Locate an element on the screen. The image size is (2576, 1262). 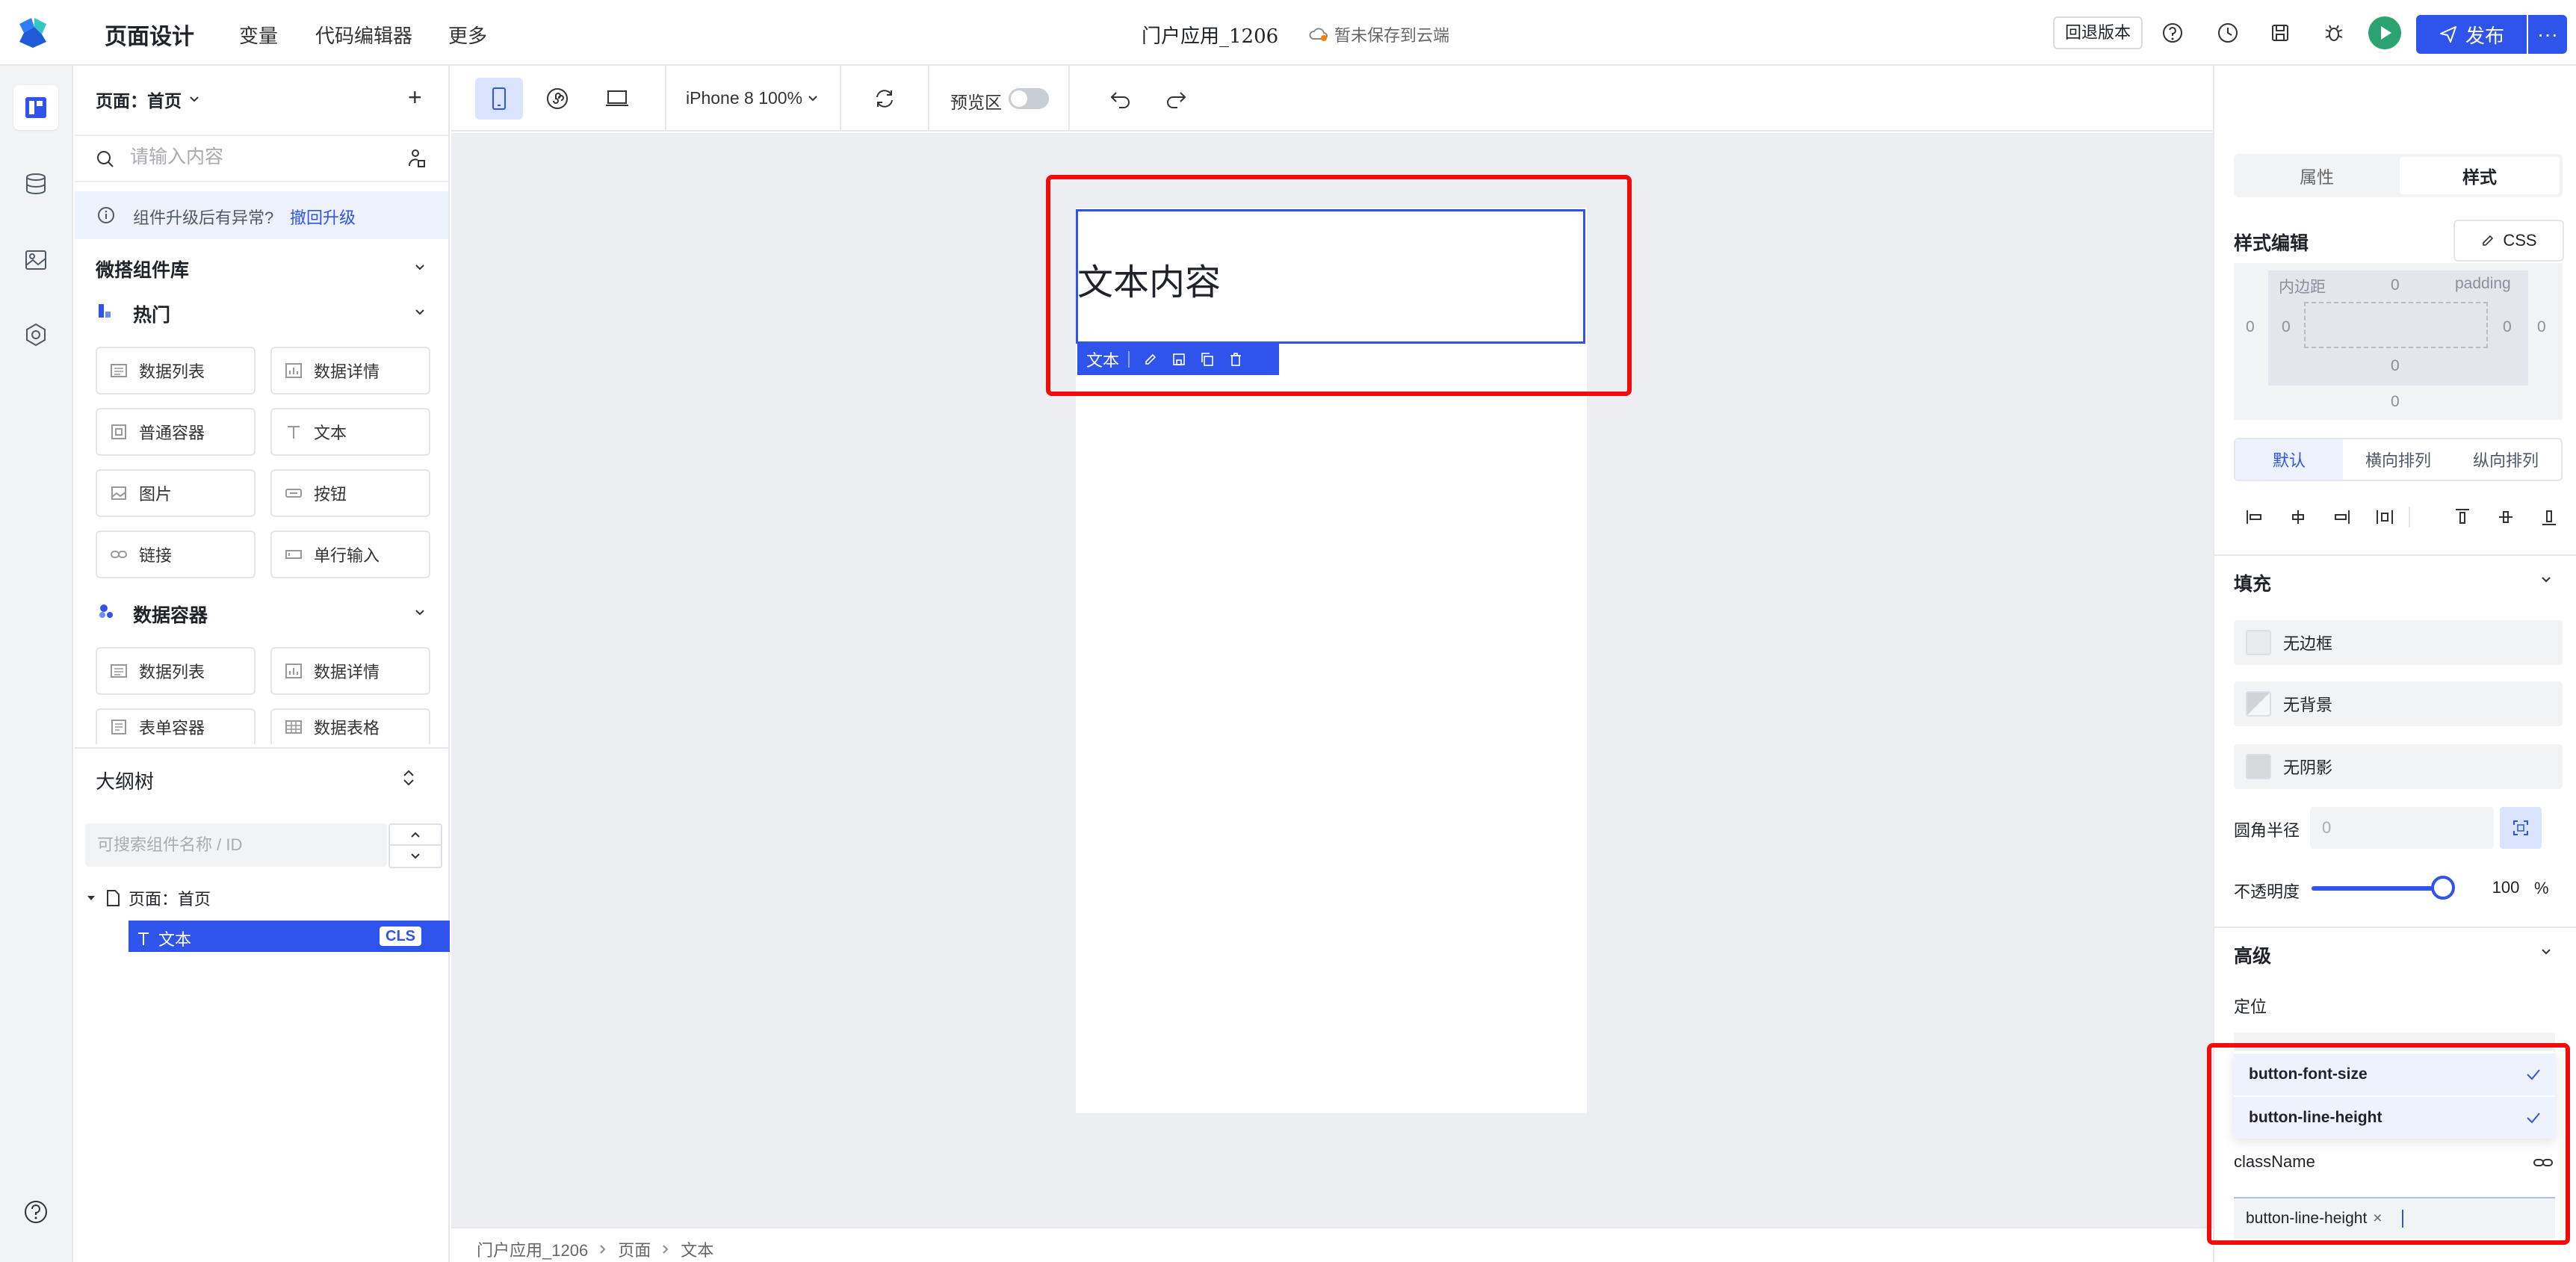
breadcrumb-page: 页面 is located at coordinates (634, 1249).